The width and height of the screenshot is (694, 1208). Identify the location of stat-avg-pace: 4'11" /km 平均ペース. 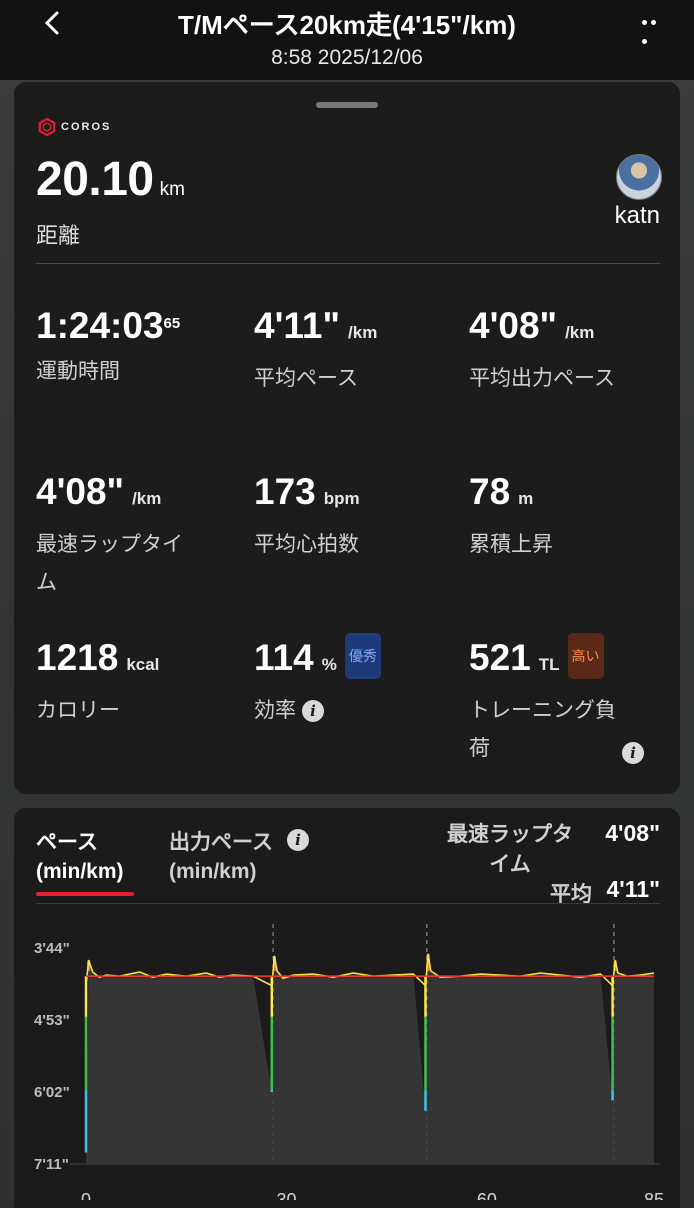
(354, 350).